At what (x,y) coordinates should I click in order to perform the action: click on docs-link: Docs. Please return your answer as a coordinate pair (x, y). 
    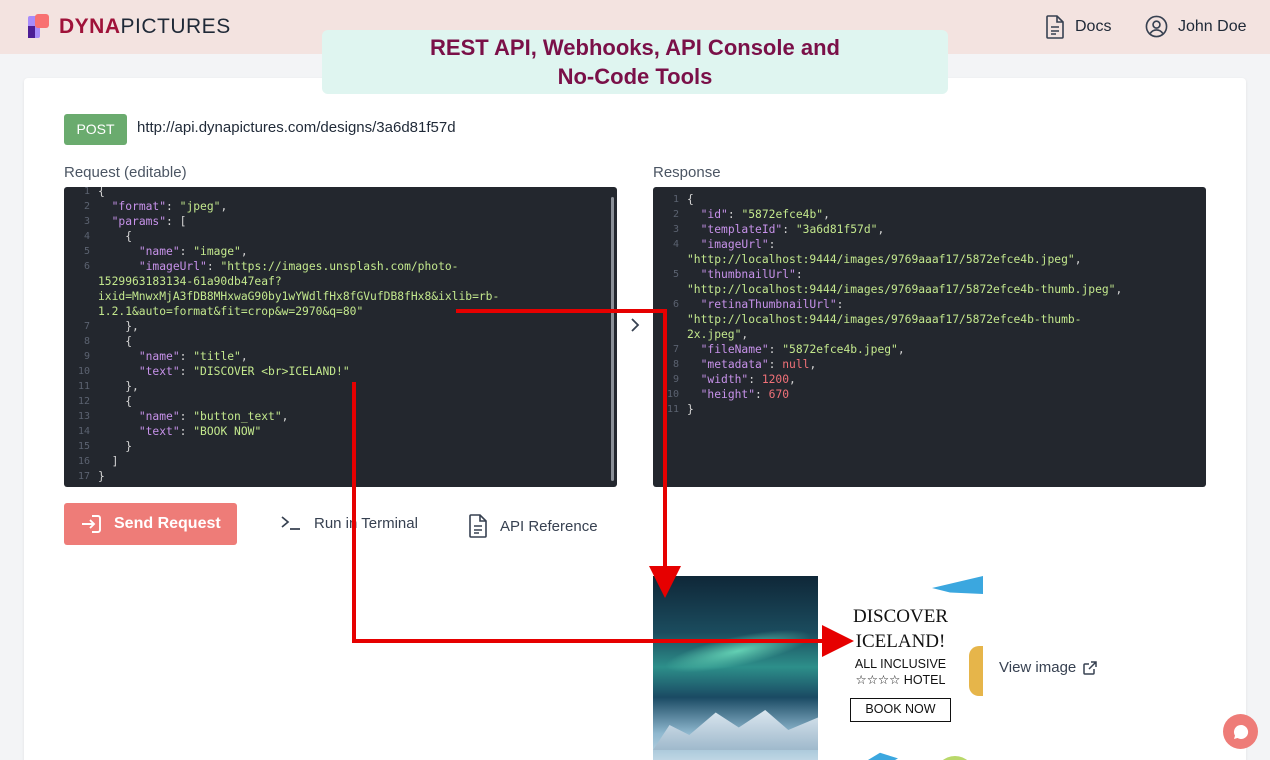
    Looking at the image, I should click on (1078, 27).